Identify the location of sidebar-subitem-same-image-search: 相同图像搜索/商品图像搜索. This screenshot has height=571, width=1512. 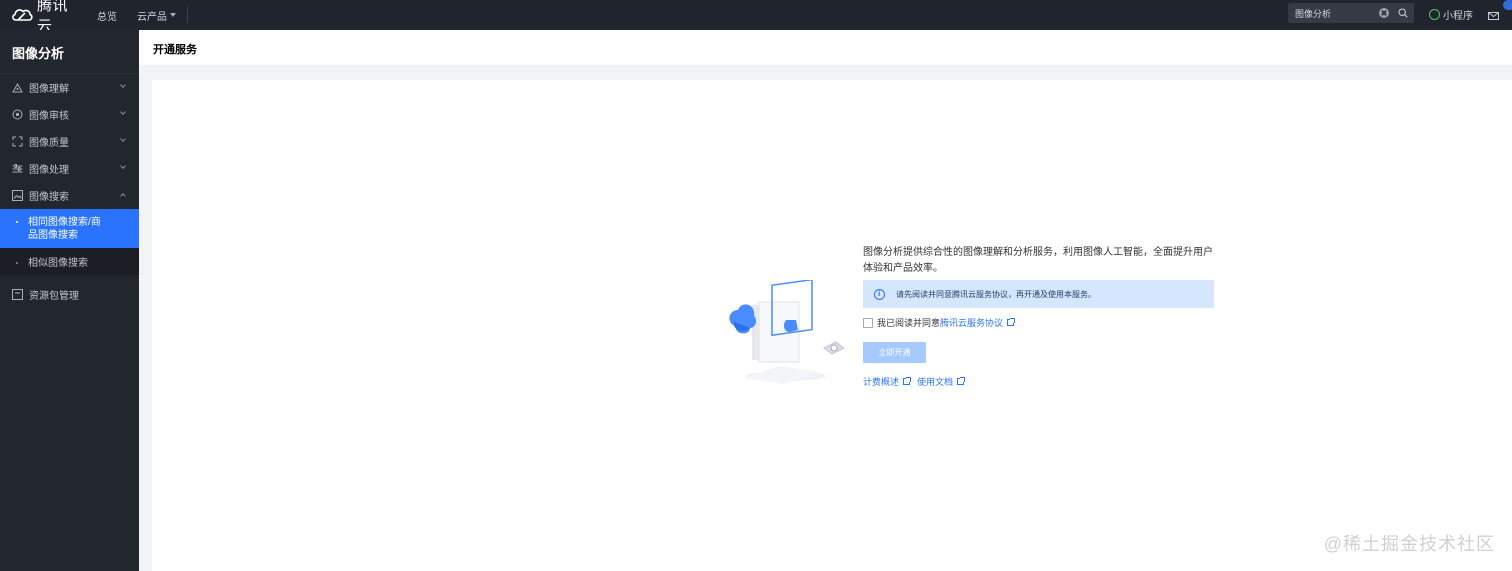
(69, 228).